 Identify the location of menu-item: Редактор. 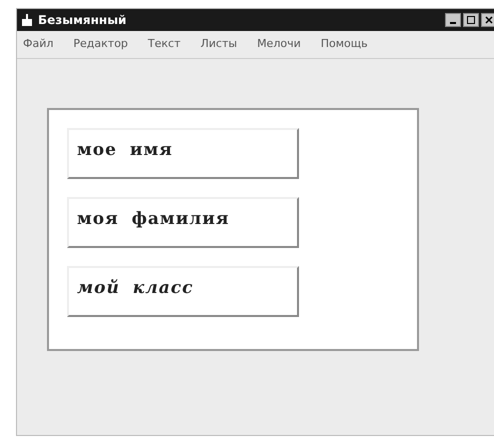
(100, 43).